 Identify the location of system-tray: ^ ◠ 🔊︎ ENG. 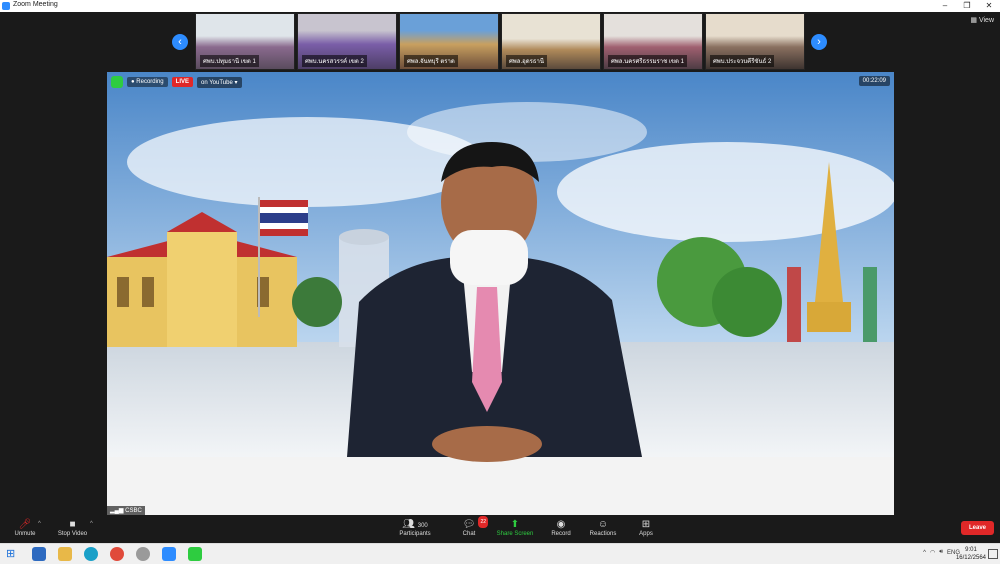
(941, 552).